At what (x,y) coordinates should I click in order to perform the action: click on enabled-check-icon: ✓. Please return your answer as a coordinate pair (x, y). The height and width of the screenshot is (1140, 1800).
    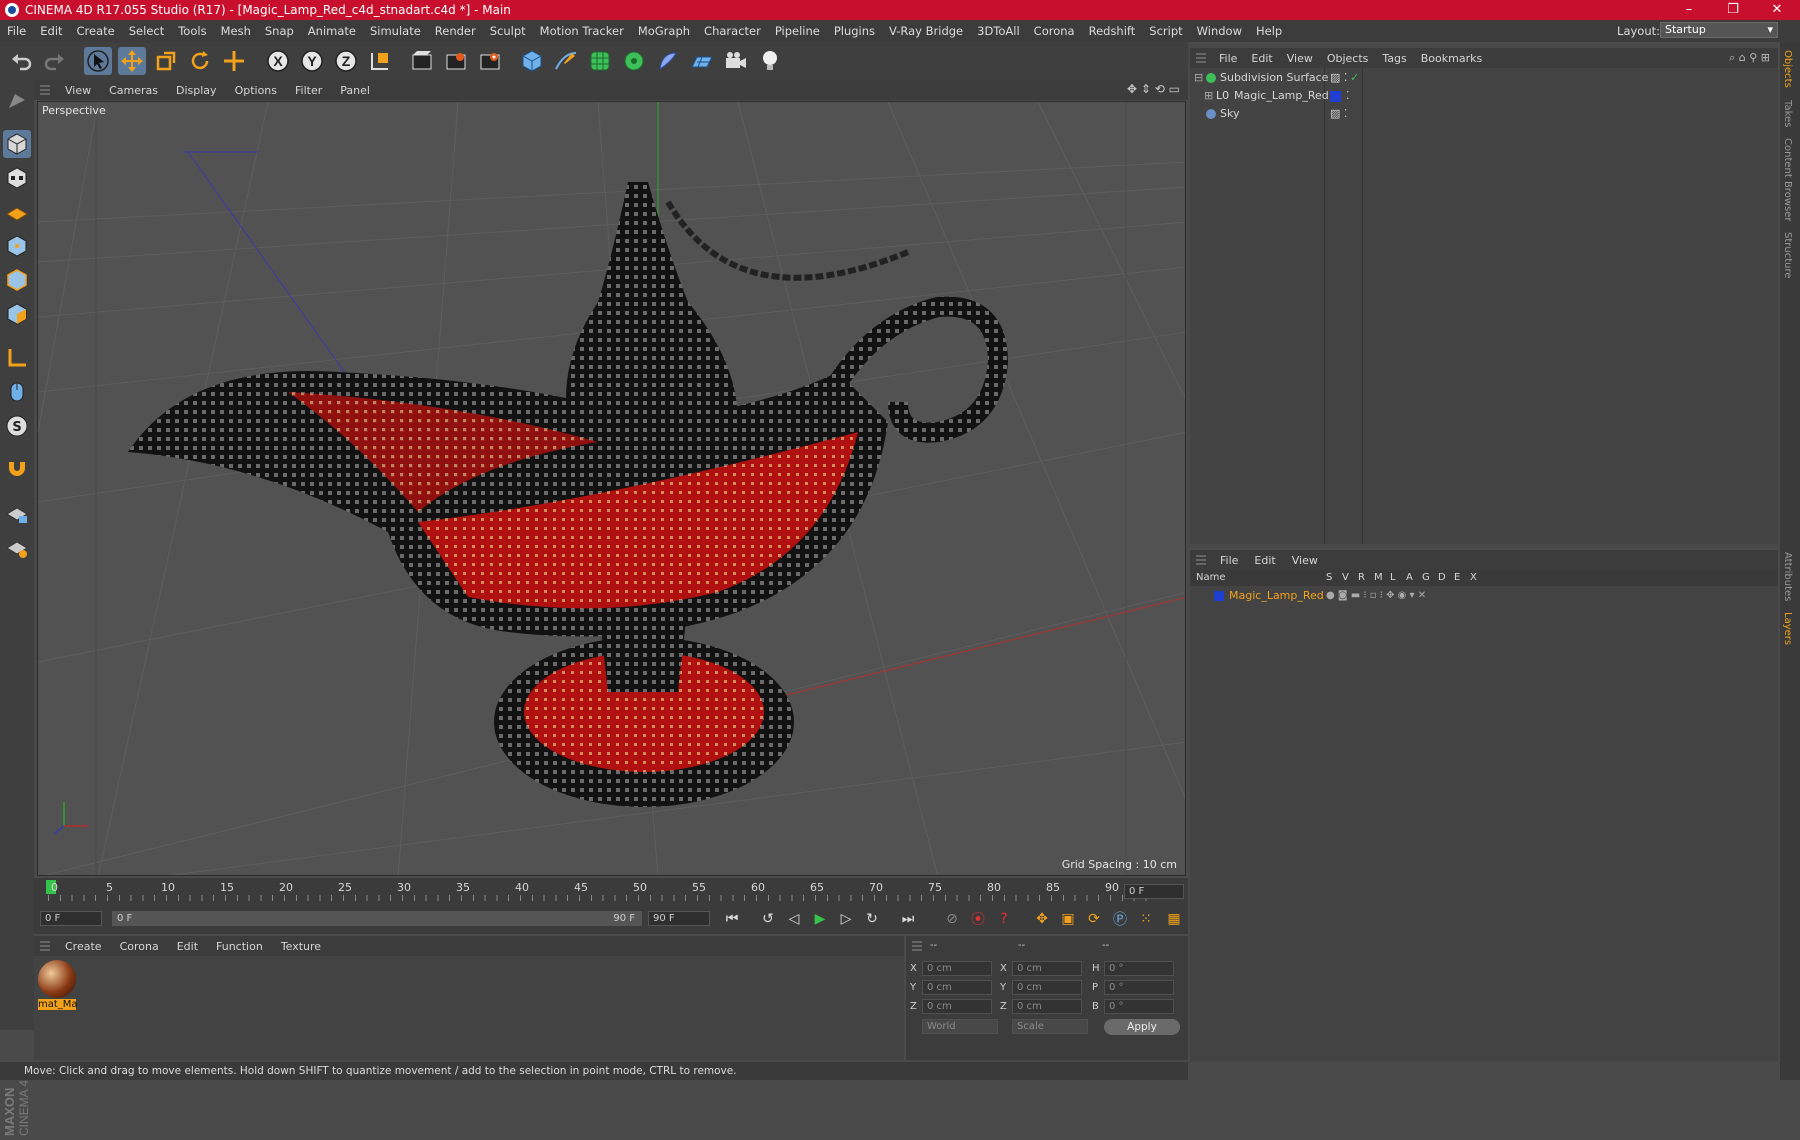
    Looking at the image, I should click on (1354, 78).